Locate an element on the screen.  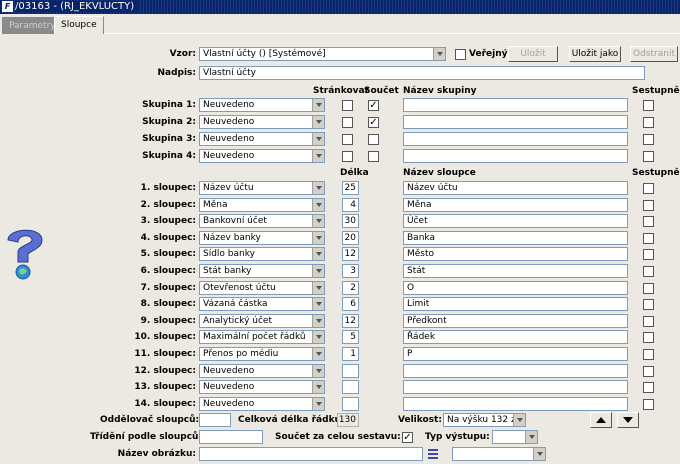
nazev-obrazku-input is located at coordinates (311, 454).